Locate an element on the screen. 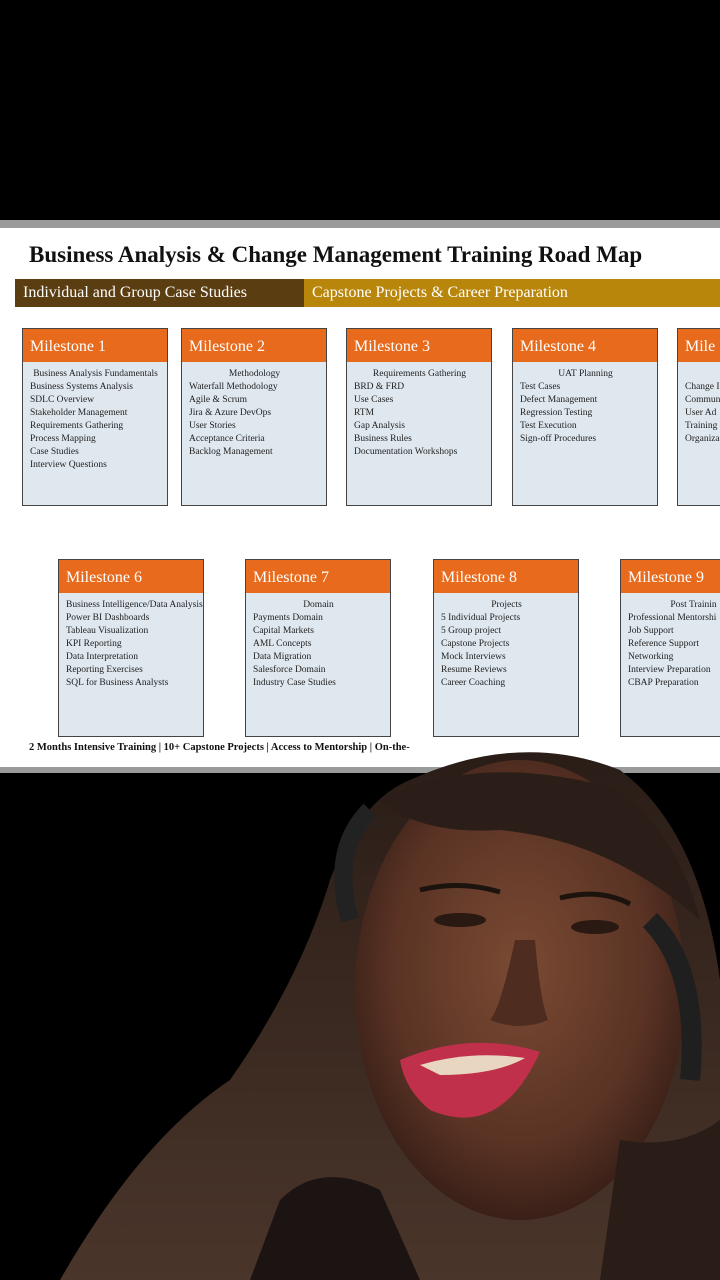  milestone-title: Milestone 9 is located at coordinates (670, 576).